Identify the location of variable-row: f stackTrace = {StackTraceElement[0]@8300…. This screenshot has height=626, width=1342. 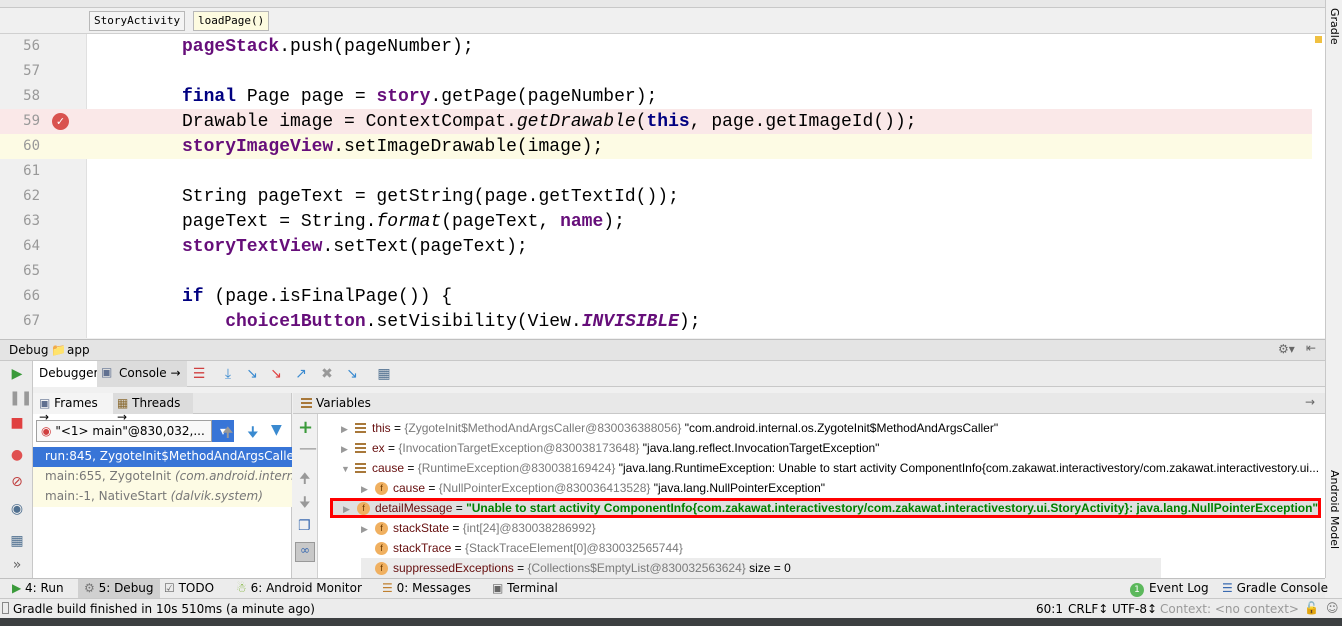
(522, 548).